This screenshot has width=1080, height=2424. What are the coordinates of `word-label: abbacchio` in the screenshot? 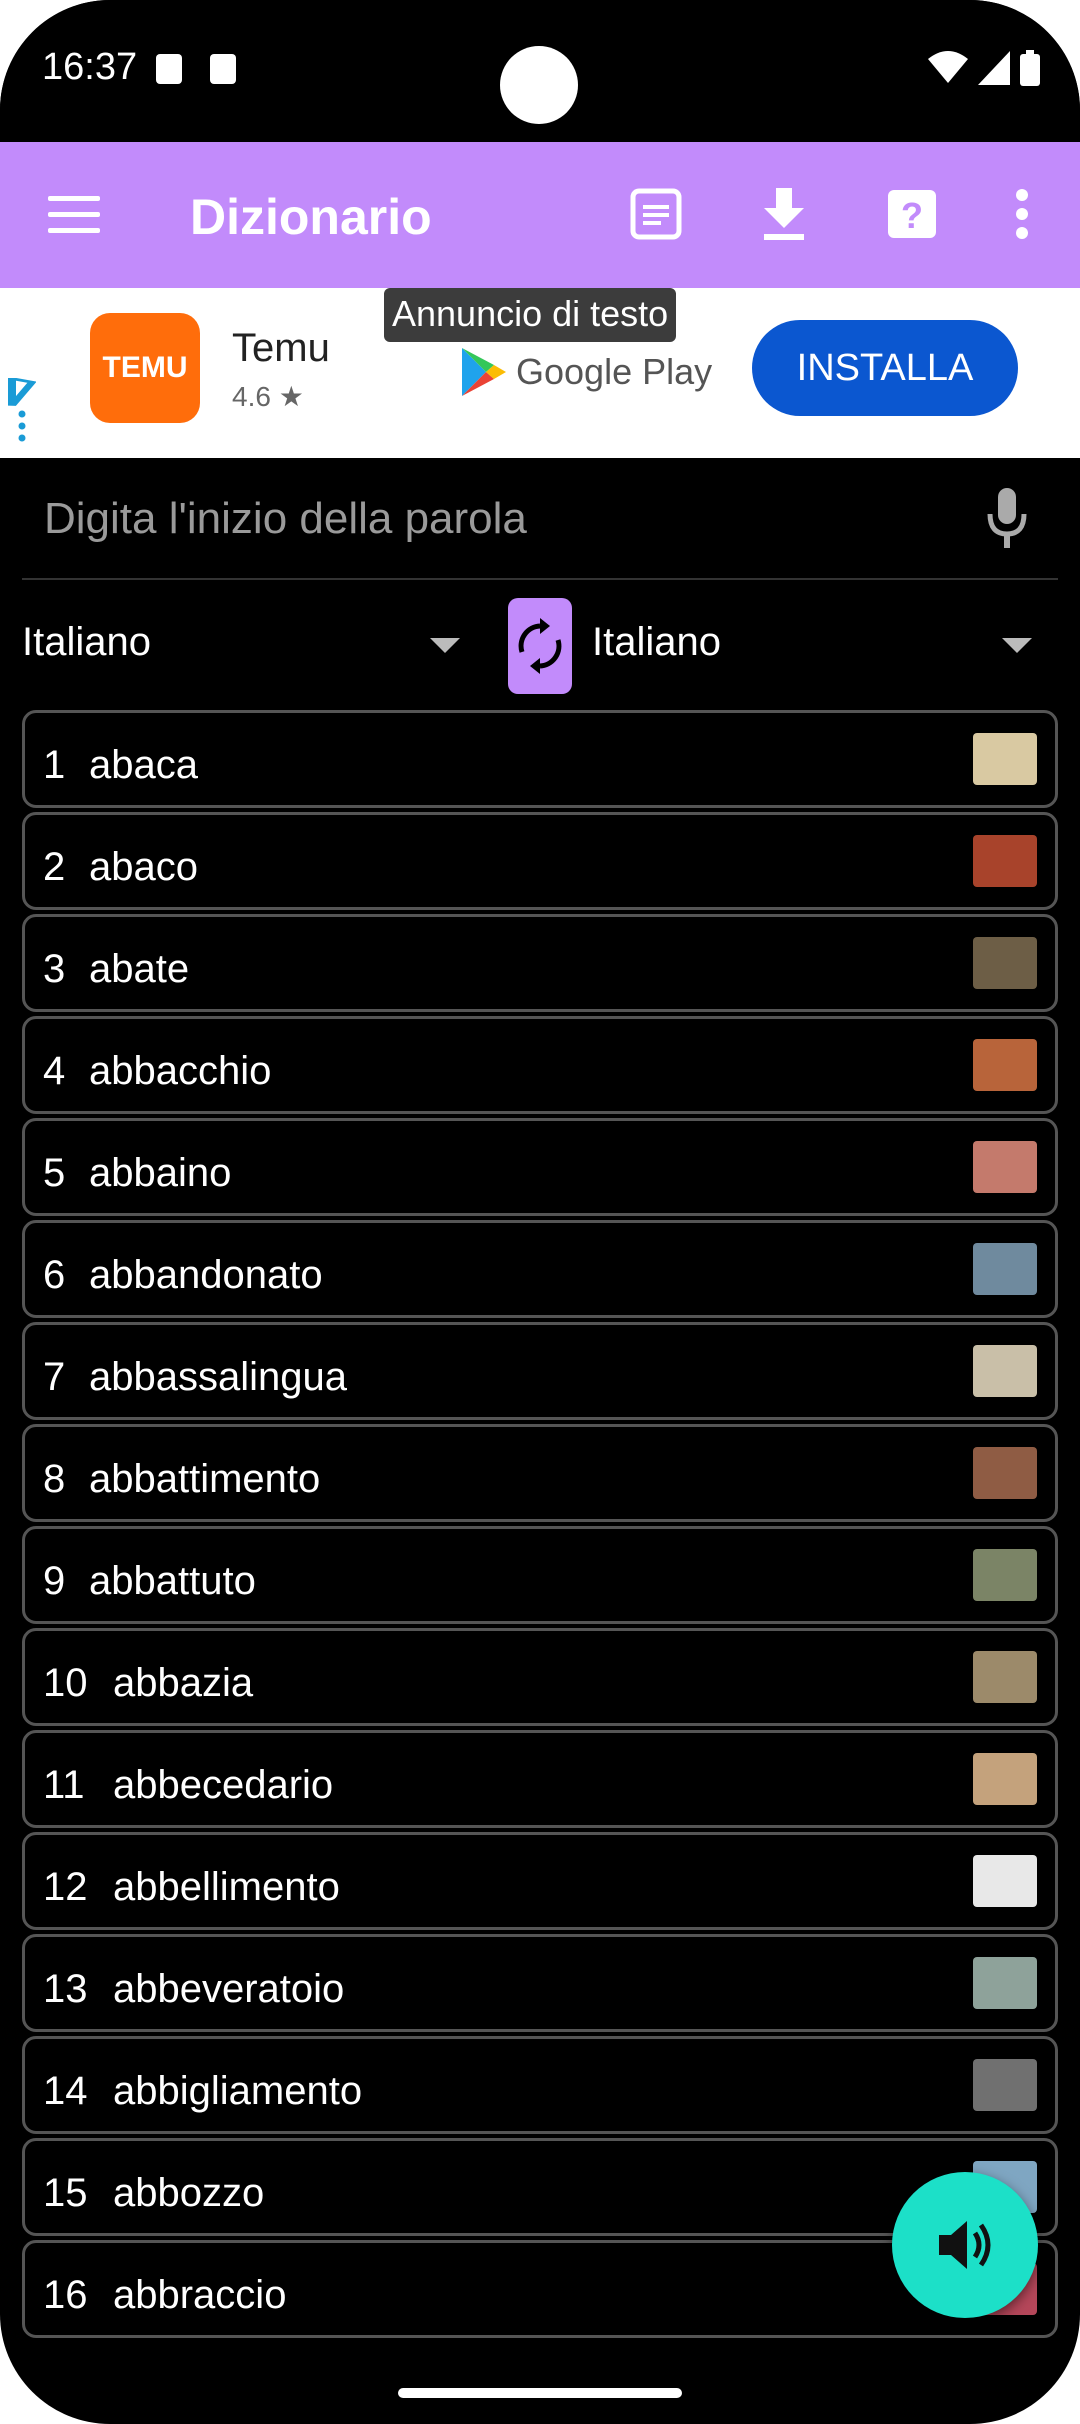 It's located at (180, 1071).